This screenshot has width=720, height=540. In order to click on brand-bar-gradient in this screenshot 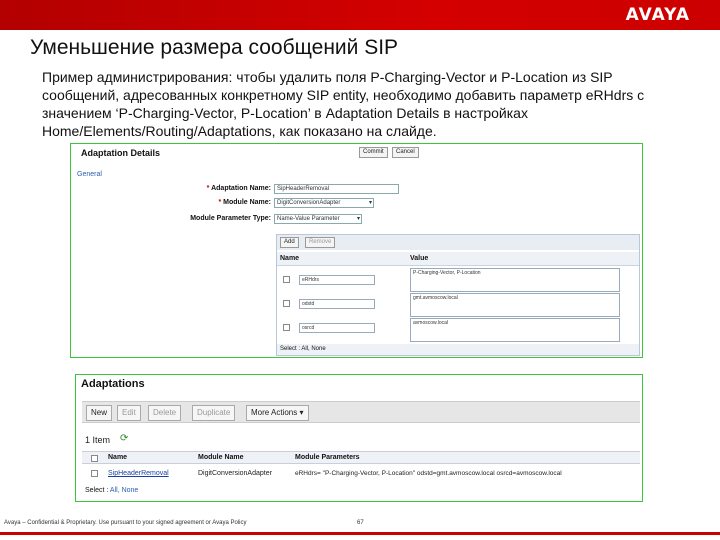, I will do `click(360, 15)`.